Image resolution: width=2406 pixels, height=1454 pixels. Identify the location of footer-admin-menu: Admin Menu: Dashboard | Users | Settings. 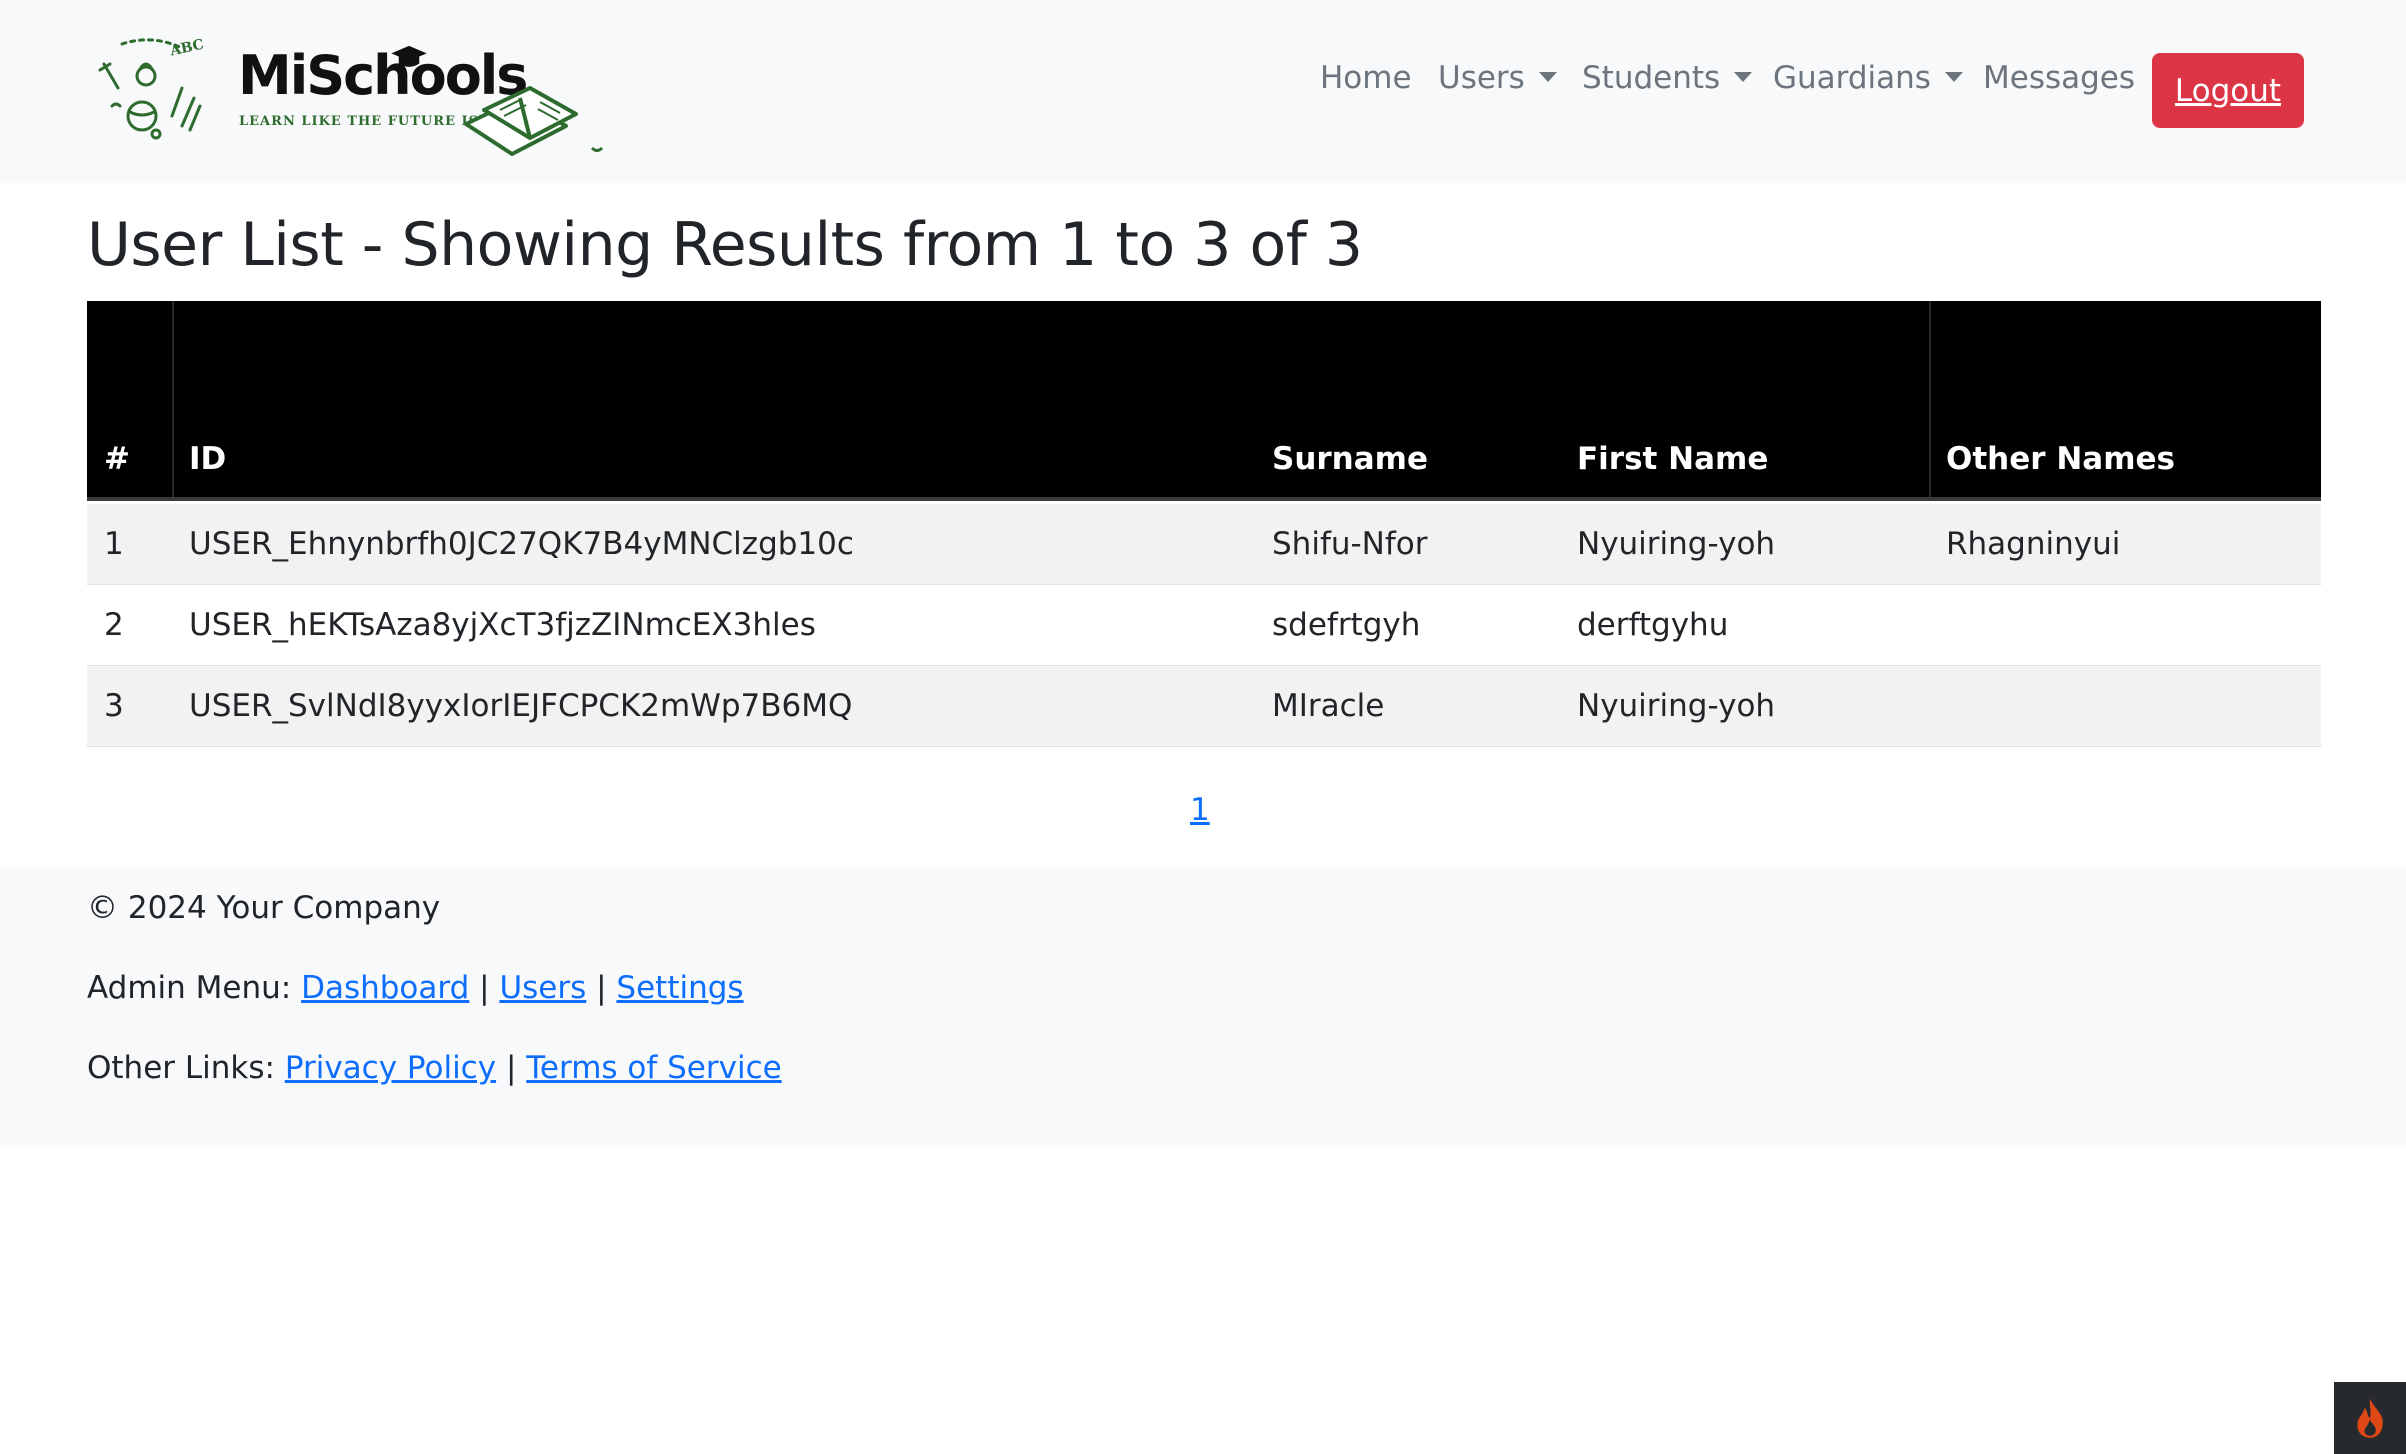
(415, 988).